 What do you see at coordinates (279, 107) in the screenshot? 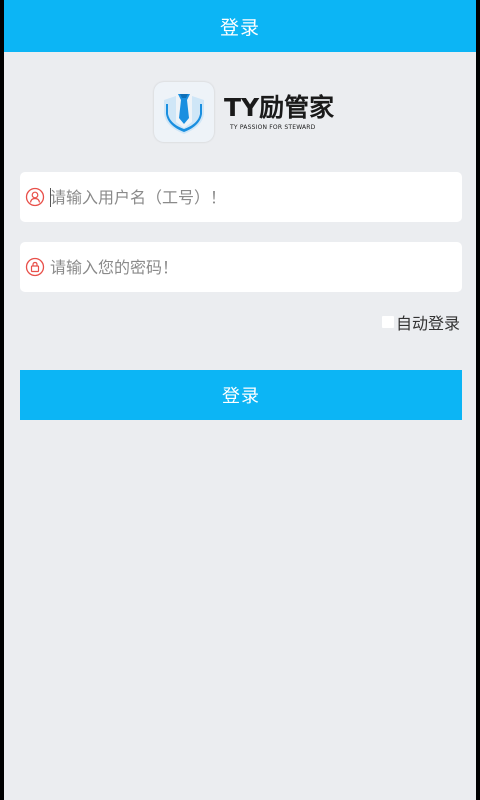
I see `app-name: TY励管家` at bounding box center [279, 107].